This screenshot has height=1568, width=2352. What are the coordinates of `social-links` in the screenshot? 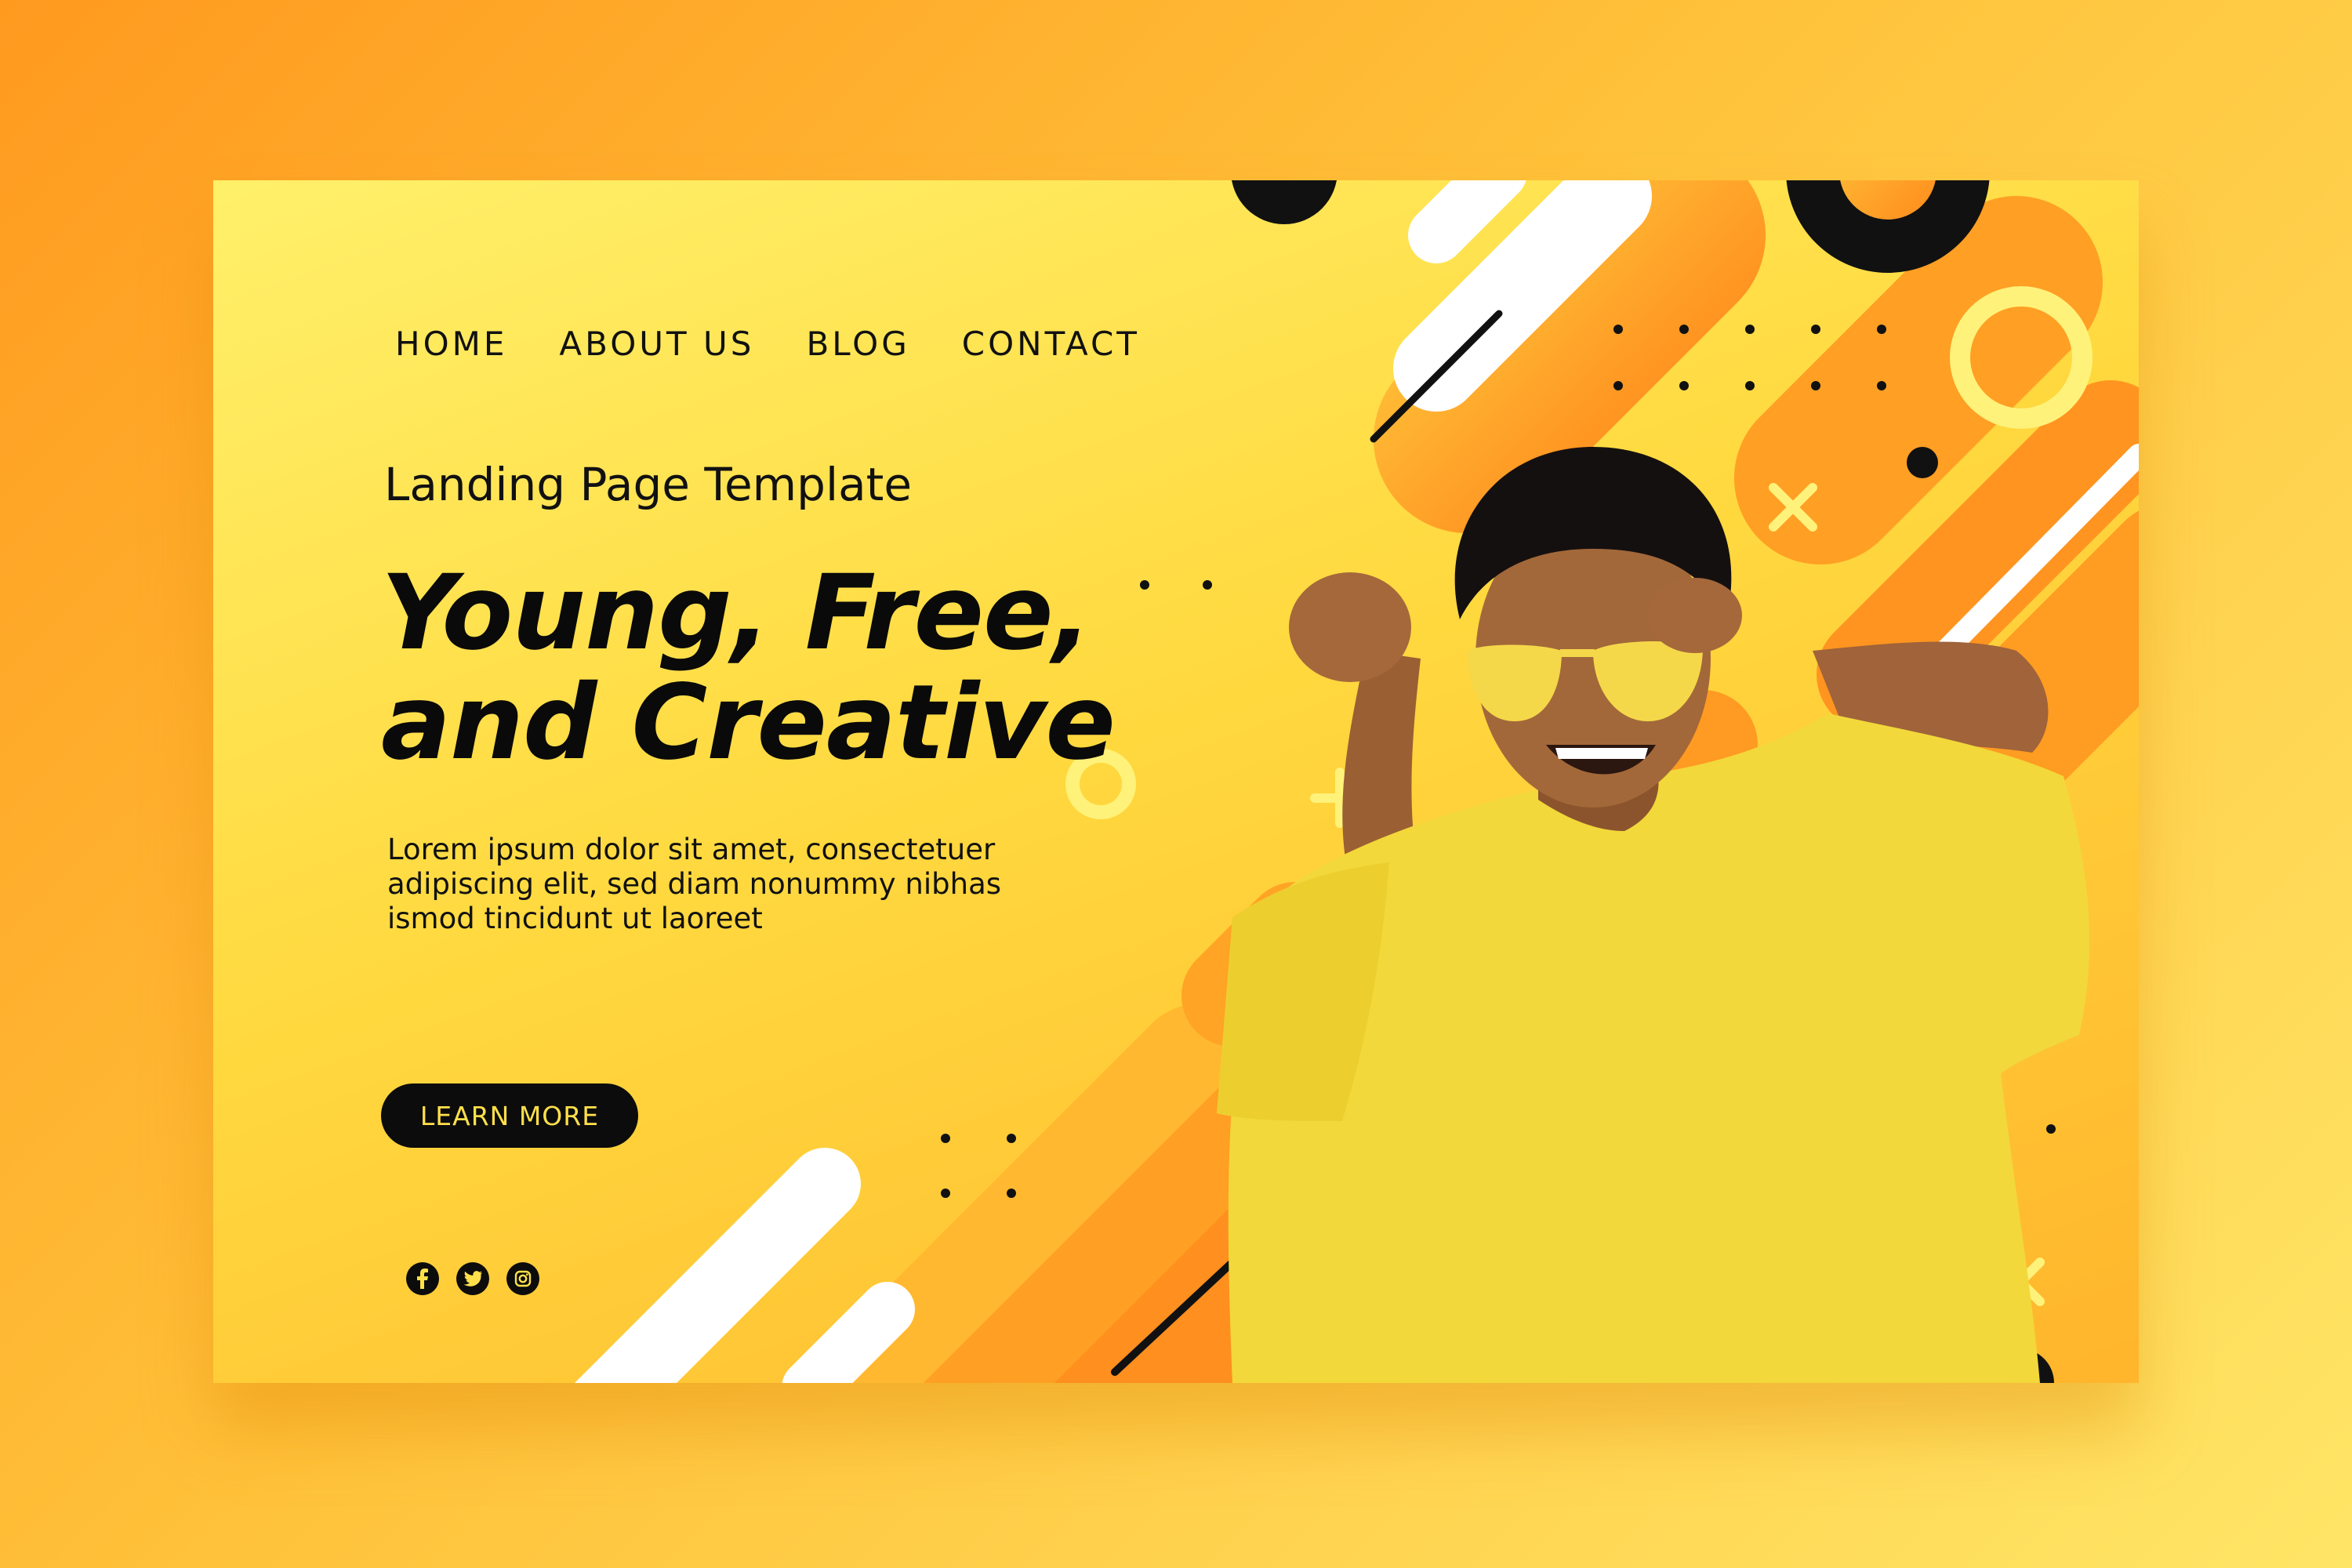 It's located at (482, 1278).